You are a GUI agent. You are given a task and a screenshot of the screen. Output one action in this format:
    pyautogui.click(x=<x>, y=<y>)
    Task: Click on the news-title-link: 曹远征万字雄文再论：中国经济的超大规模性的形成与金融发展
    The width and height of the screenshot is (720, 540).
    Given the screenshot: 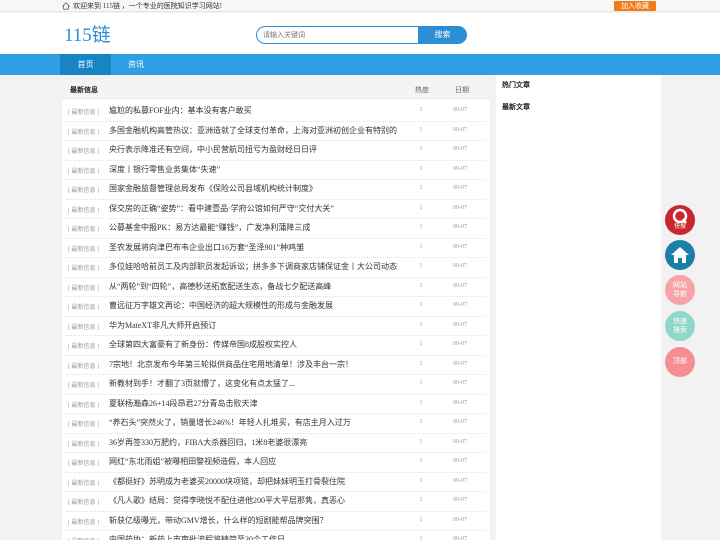 What is the action you would take?
    pyautogui.click(x=221, y=305)
    